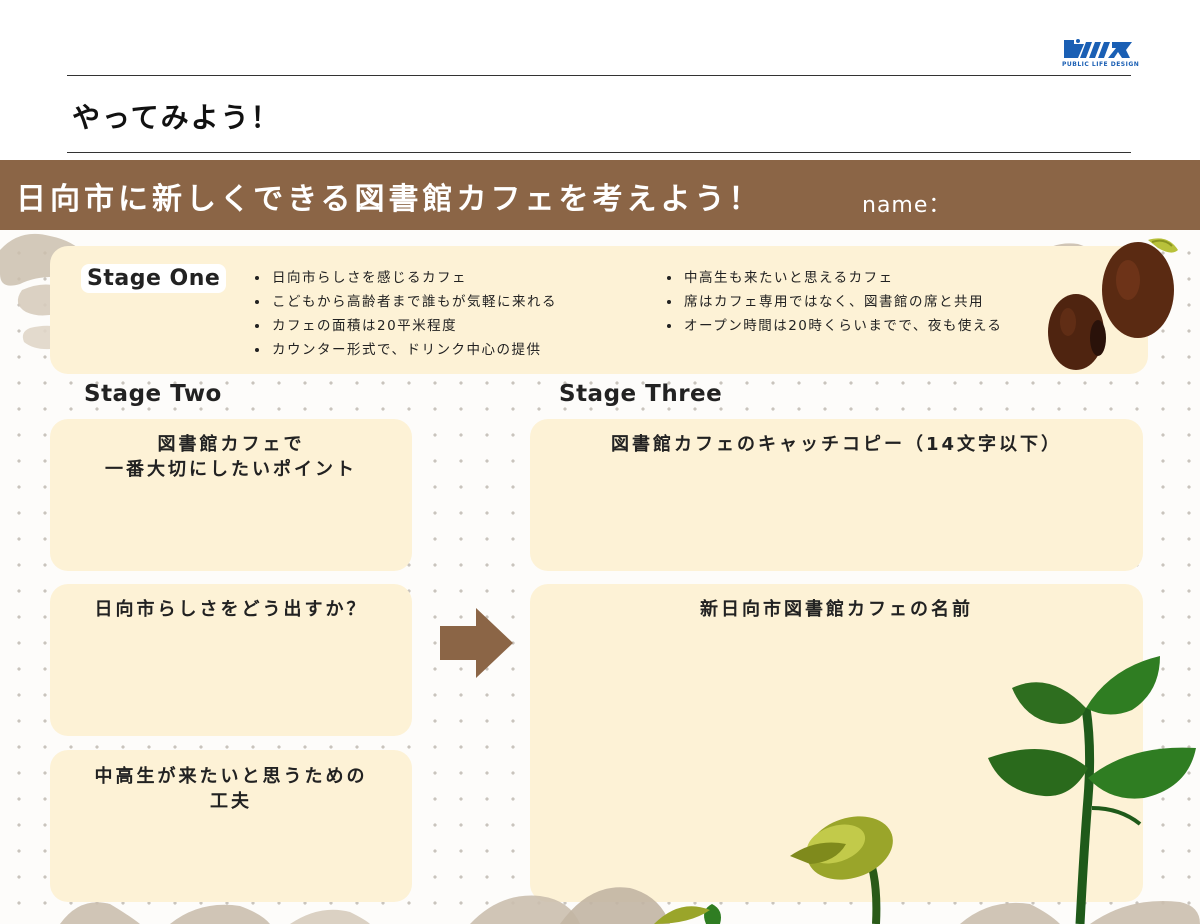 The image size is (1200, 924). Describe the element at coordinates (1113, 304) in the screenshot. I see `bean-sprout-top-right-icon` at that location.